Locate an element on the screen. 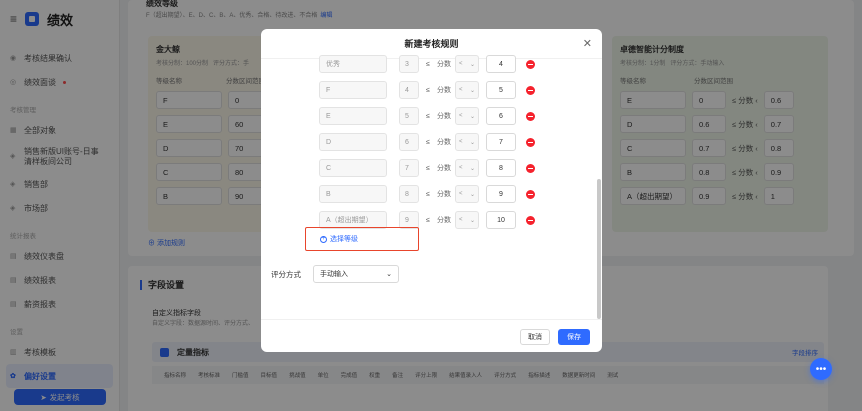 The width and height of the screenshot is (862, 411). max-score-field: 7 is located at coordinates (501, 142).